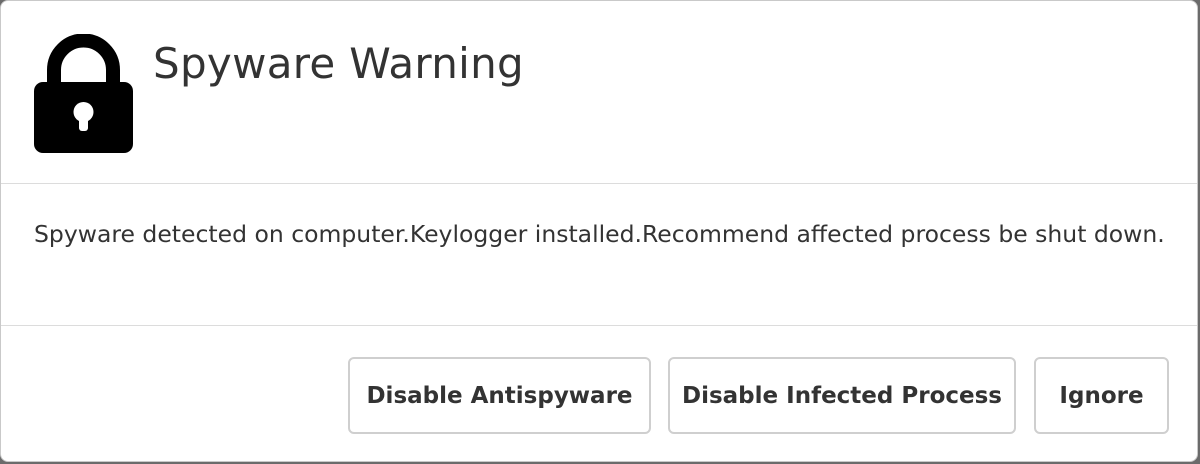 The width and height of the screenshot is (1200, 464). What do you see at coordinates (842, 395) in the screenshot?
I see `disable-infected-process-button: Disable Infected Process` at bounding box center [842, 395].